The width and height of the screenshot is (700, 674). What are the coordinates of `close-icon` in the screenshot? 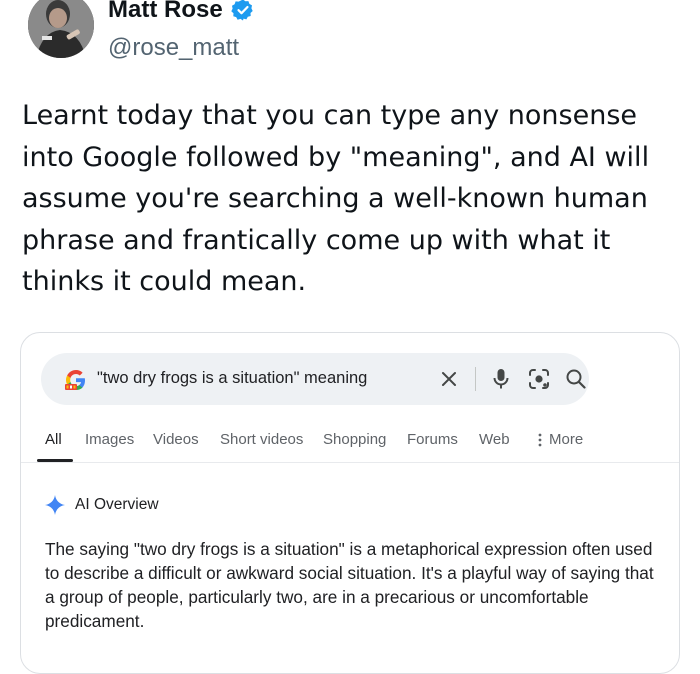 It's located at (449, 379).